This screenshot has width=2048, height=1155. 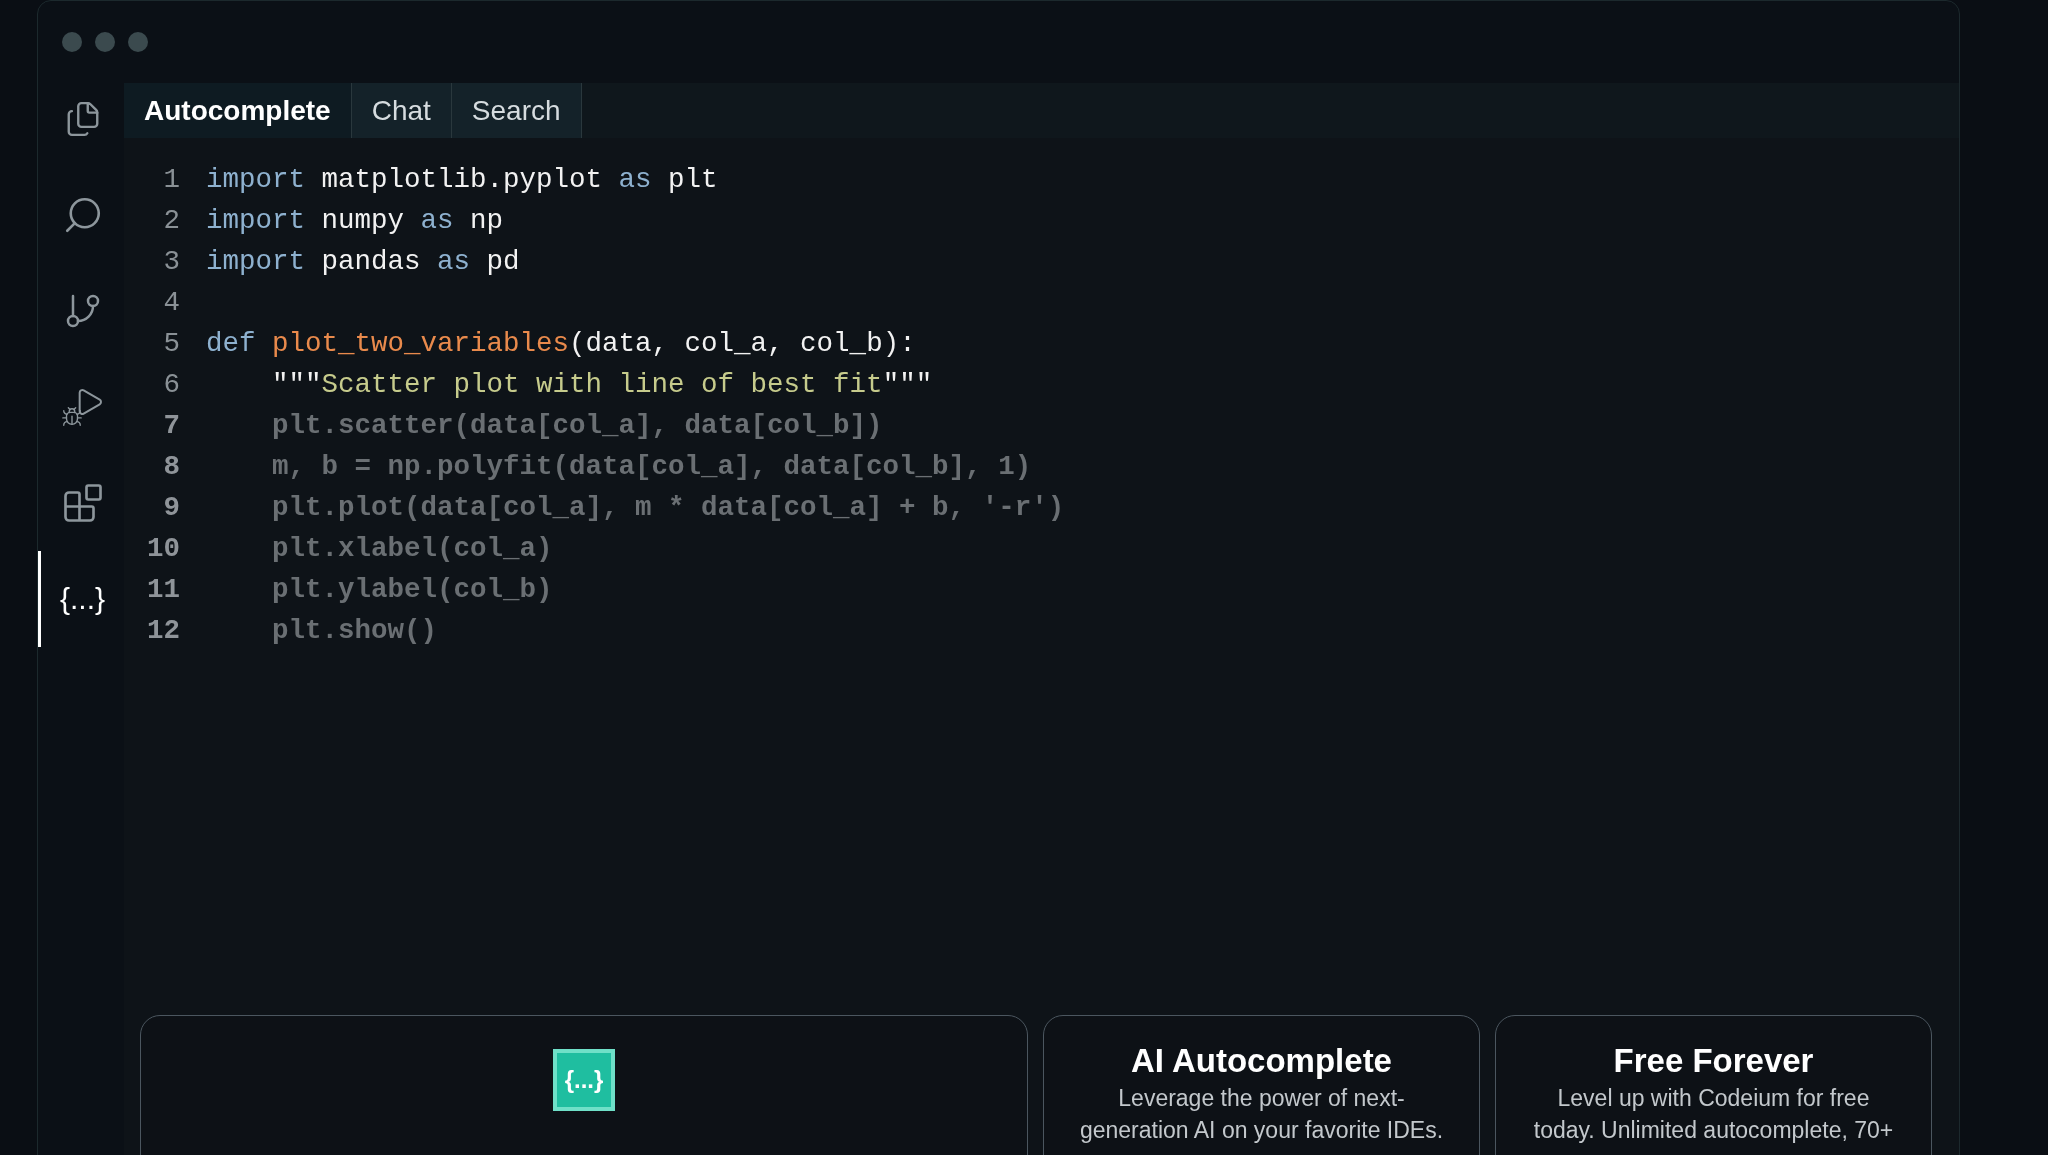 I want to click on line-number: 12, so click(x=163, y=630).